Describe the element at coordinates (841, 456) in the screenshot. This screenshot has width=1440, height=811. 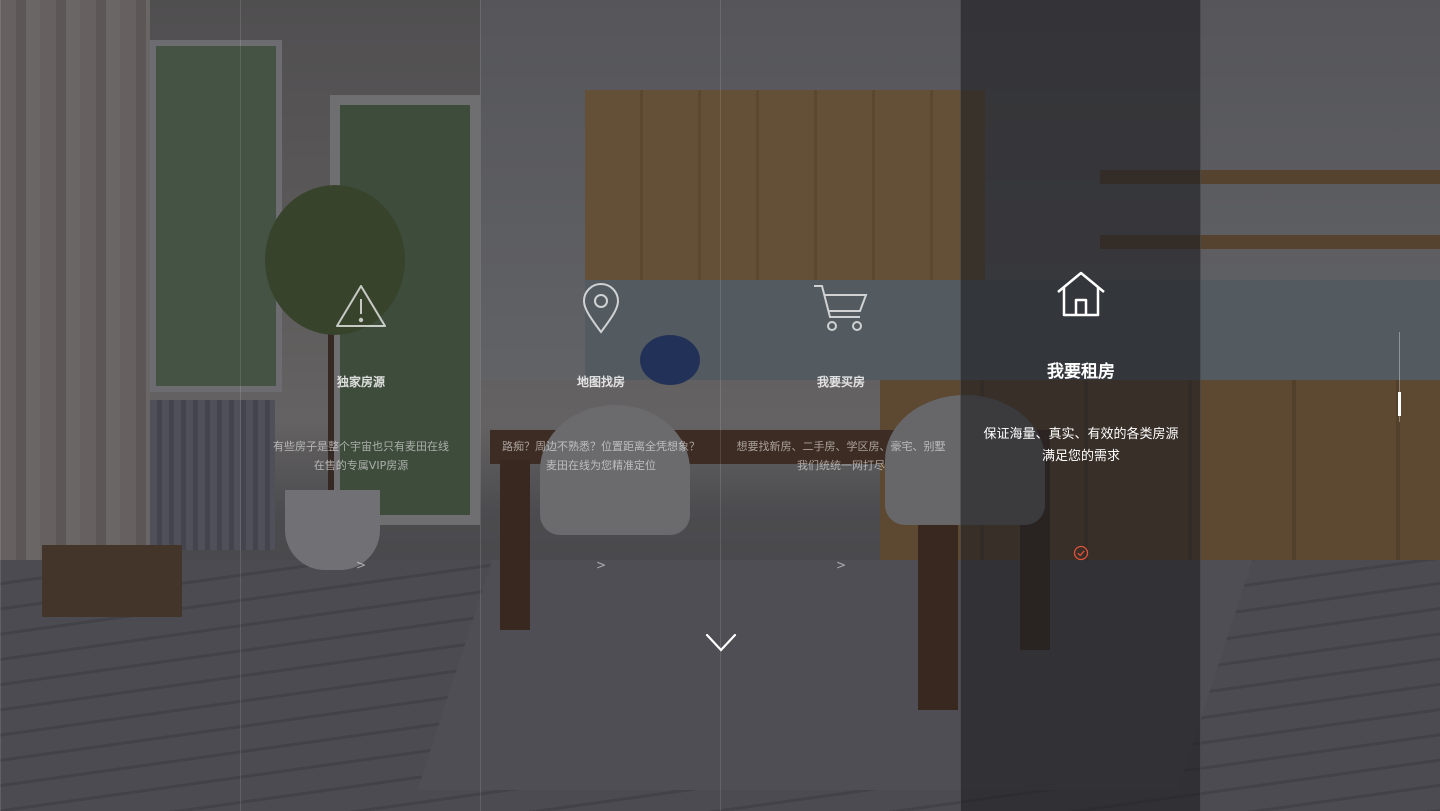
I see `feature-description: 想要找新房、二手房、学区房、豪宅、别墅 我们统统一网打尽` at that location.